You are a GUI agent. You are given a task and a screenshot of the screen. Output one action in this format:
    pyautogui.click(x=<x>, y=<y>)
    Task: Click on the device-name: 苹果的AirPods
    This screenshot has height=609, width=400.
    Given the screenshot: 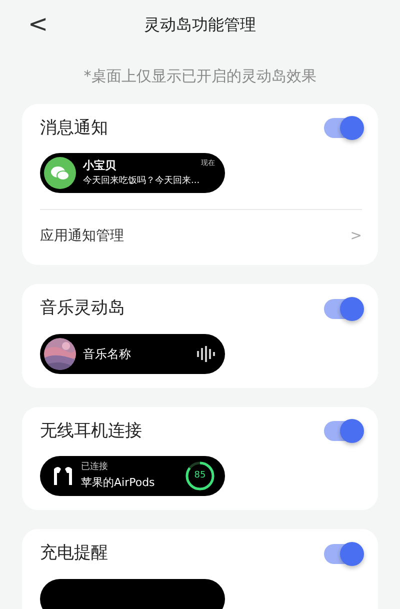 What is the action you would take?
    pyautogui.click(x=118, y=482)
    